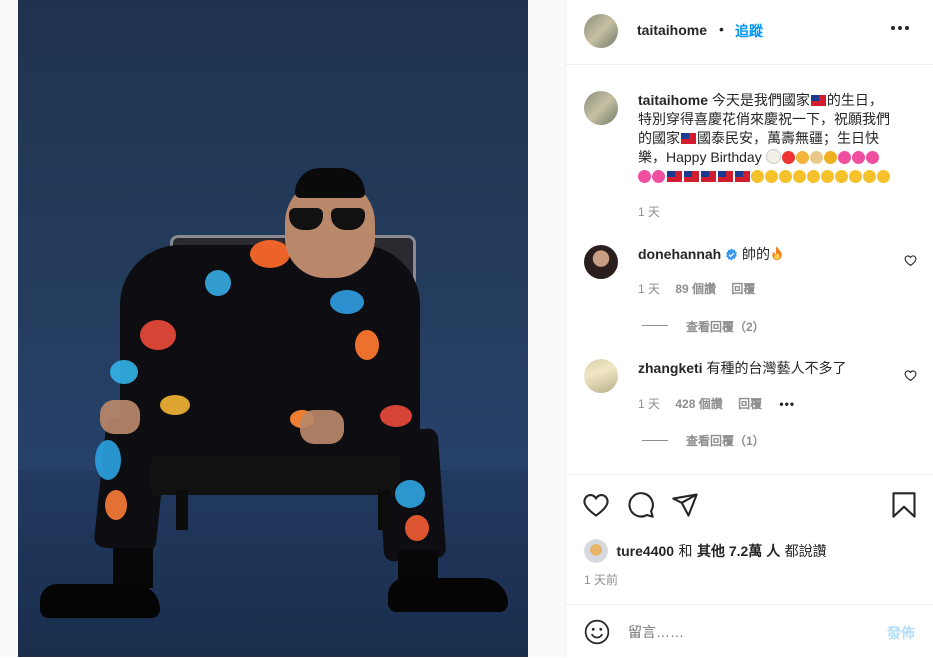  Describe the element at coordinates (649, 211) in the screenshot. I see `caption-time: 1 天` at that location.